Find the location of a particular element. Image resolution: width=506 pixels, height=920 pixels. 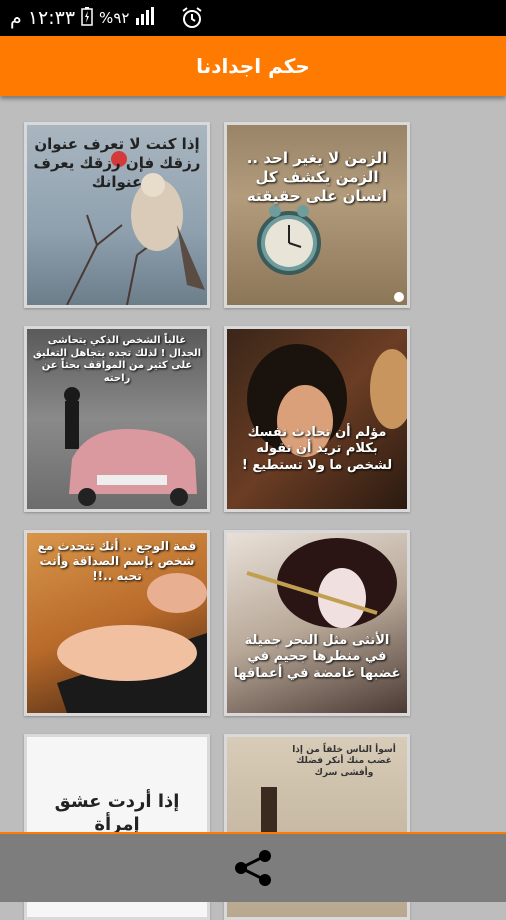

share-icon is located at coordinates (253, 868).